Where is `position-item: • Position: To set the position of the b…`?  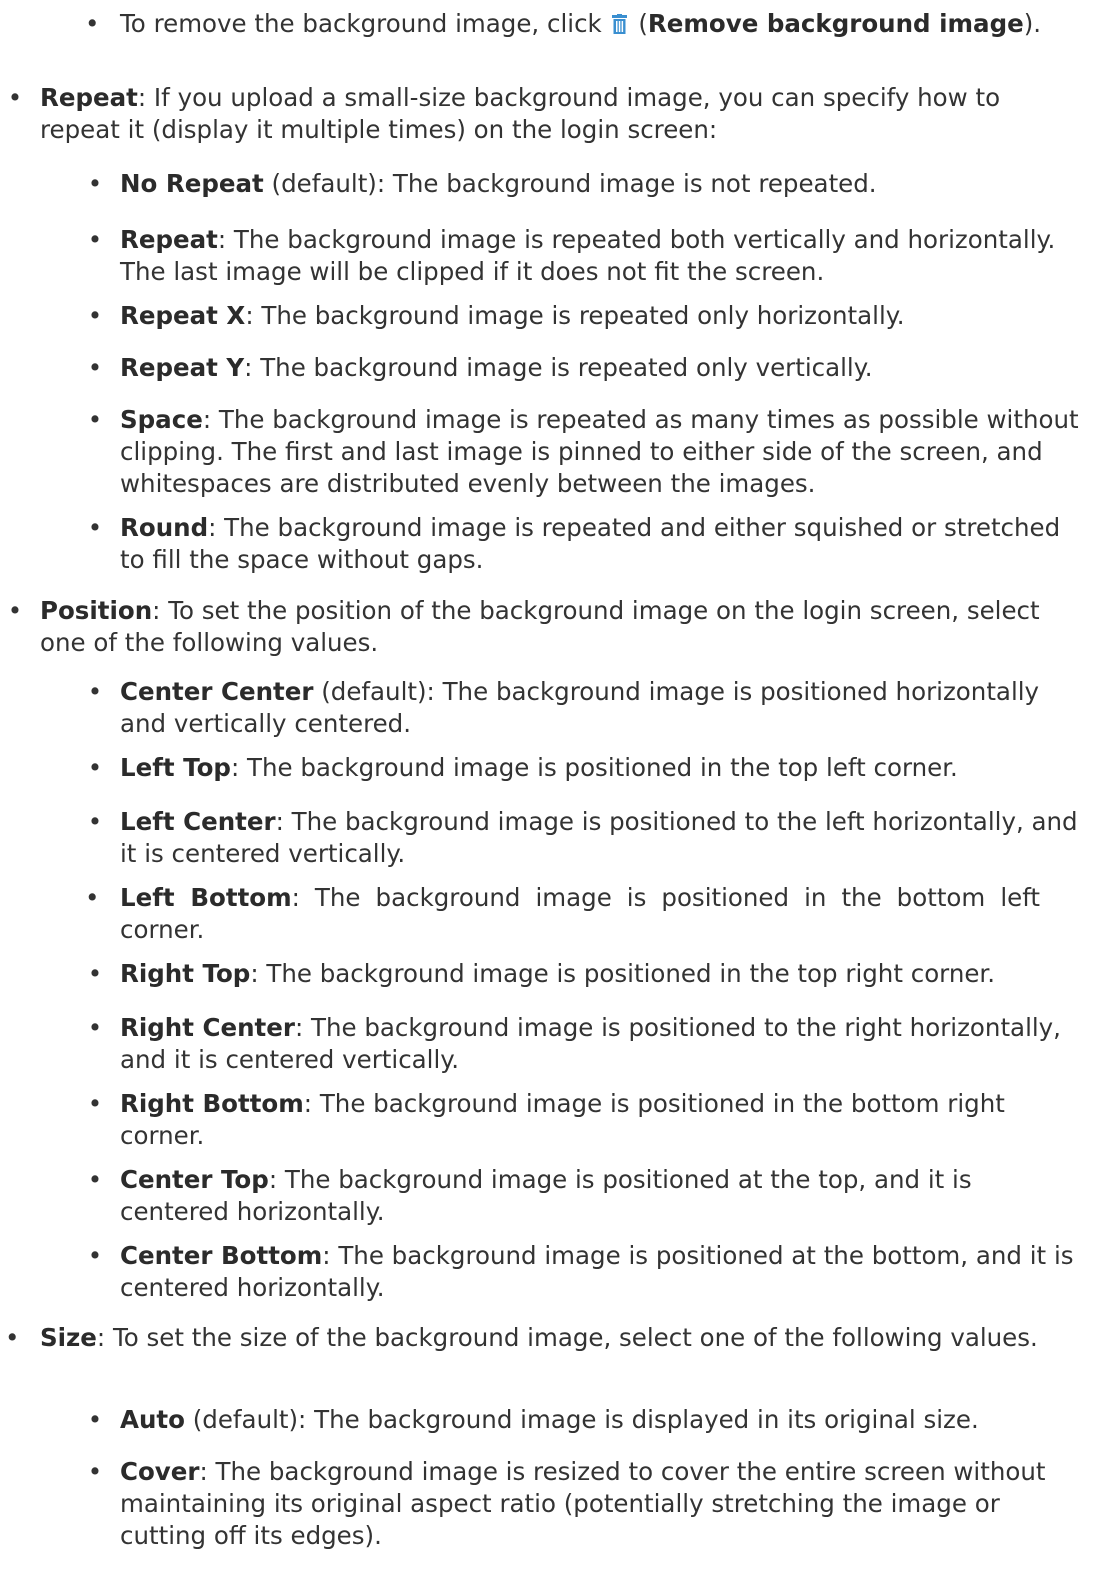 position-item: • Position: To set the position of the b… is located at coordinates (523, 626).